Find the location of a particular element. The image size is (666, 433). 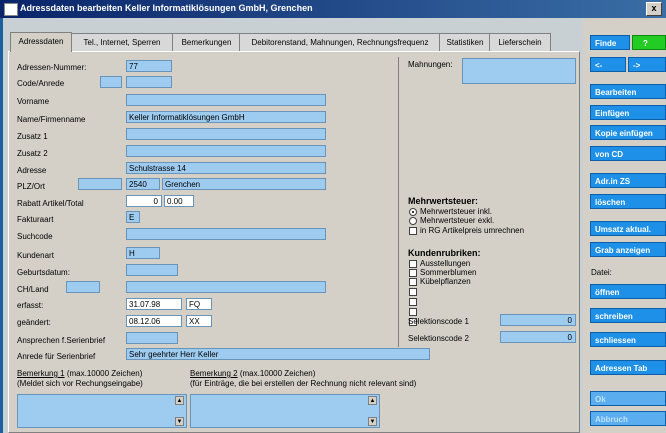

bemerkung1-link: Bemerkung 1 is located at coordinates (41, 373).